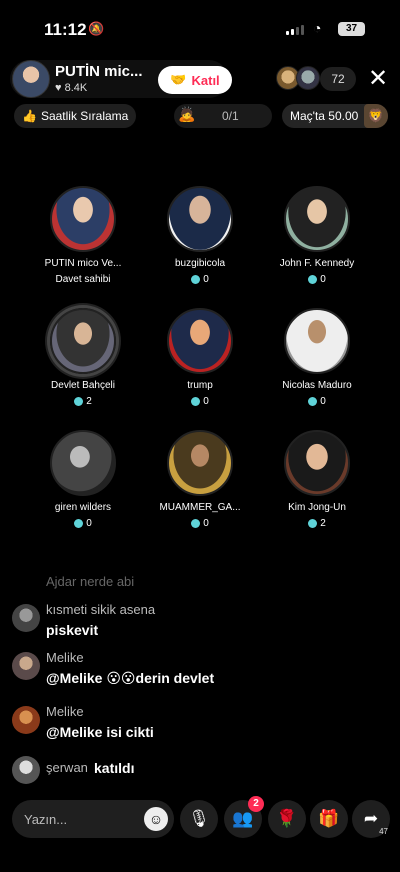 This screenshot has height=872, width=400. I want to click on chat-username: kısmeti sikik asena, so click(100, 609).